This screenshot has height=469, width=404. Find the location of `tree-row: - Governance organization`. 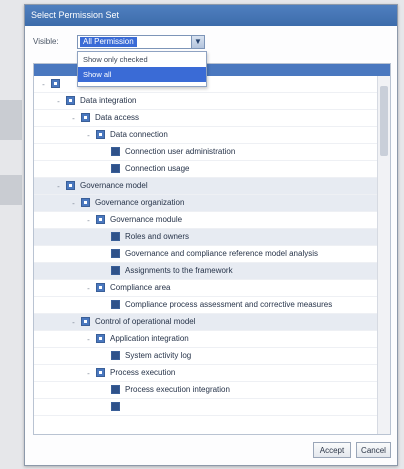

tree-row: - Governance organization is located at coordinates (205, 203).